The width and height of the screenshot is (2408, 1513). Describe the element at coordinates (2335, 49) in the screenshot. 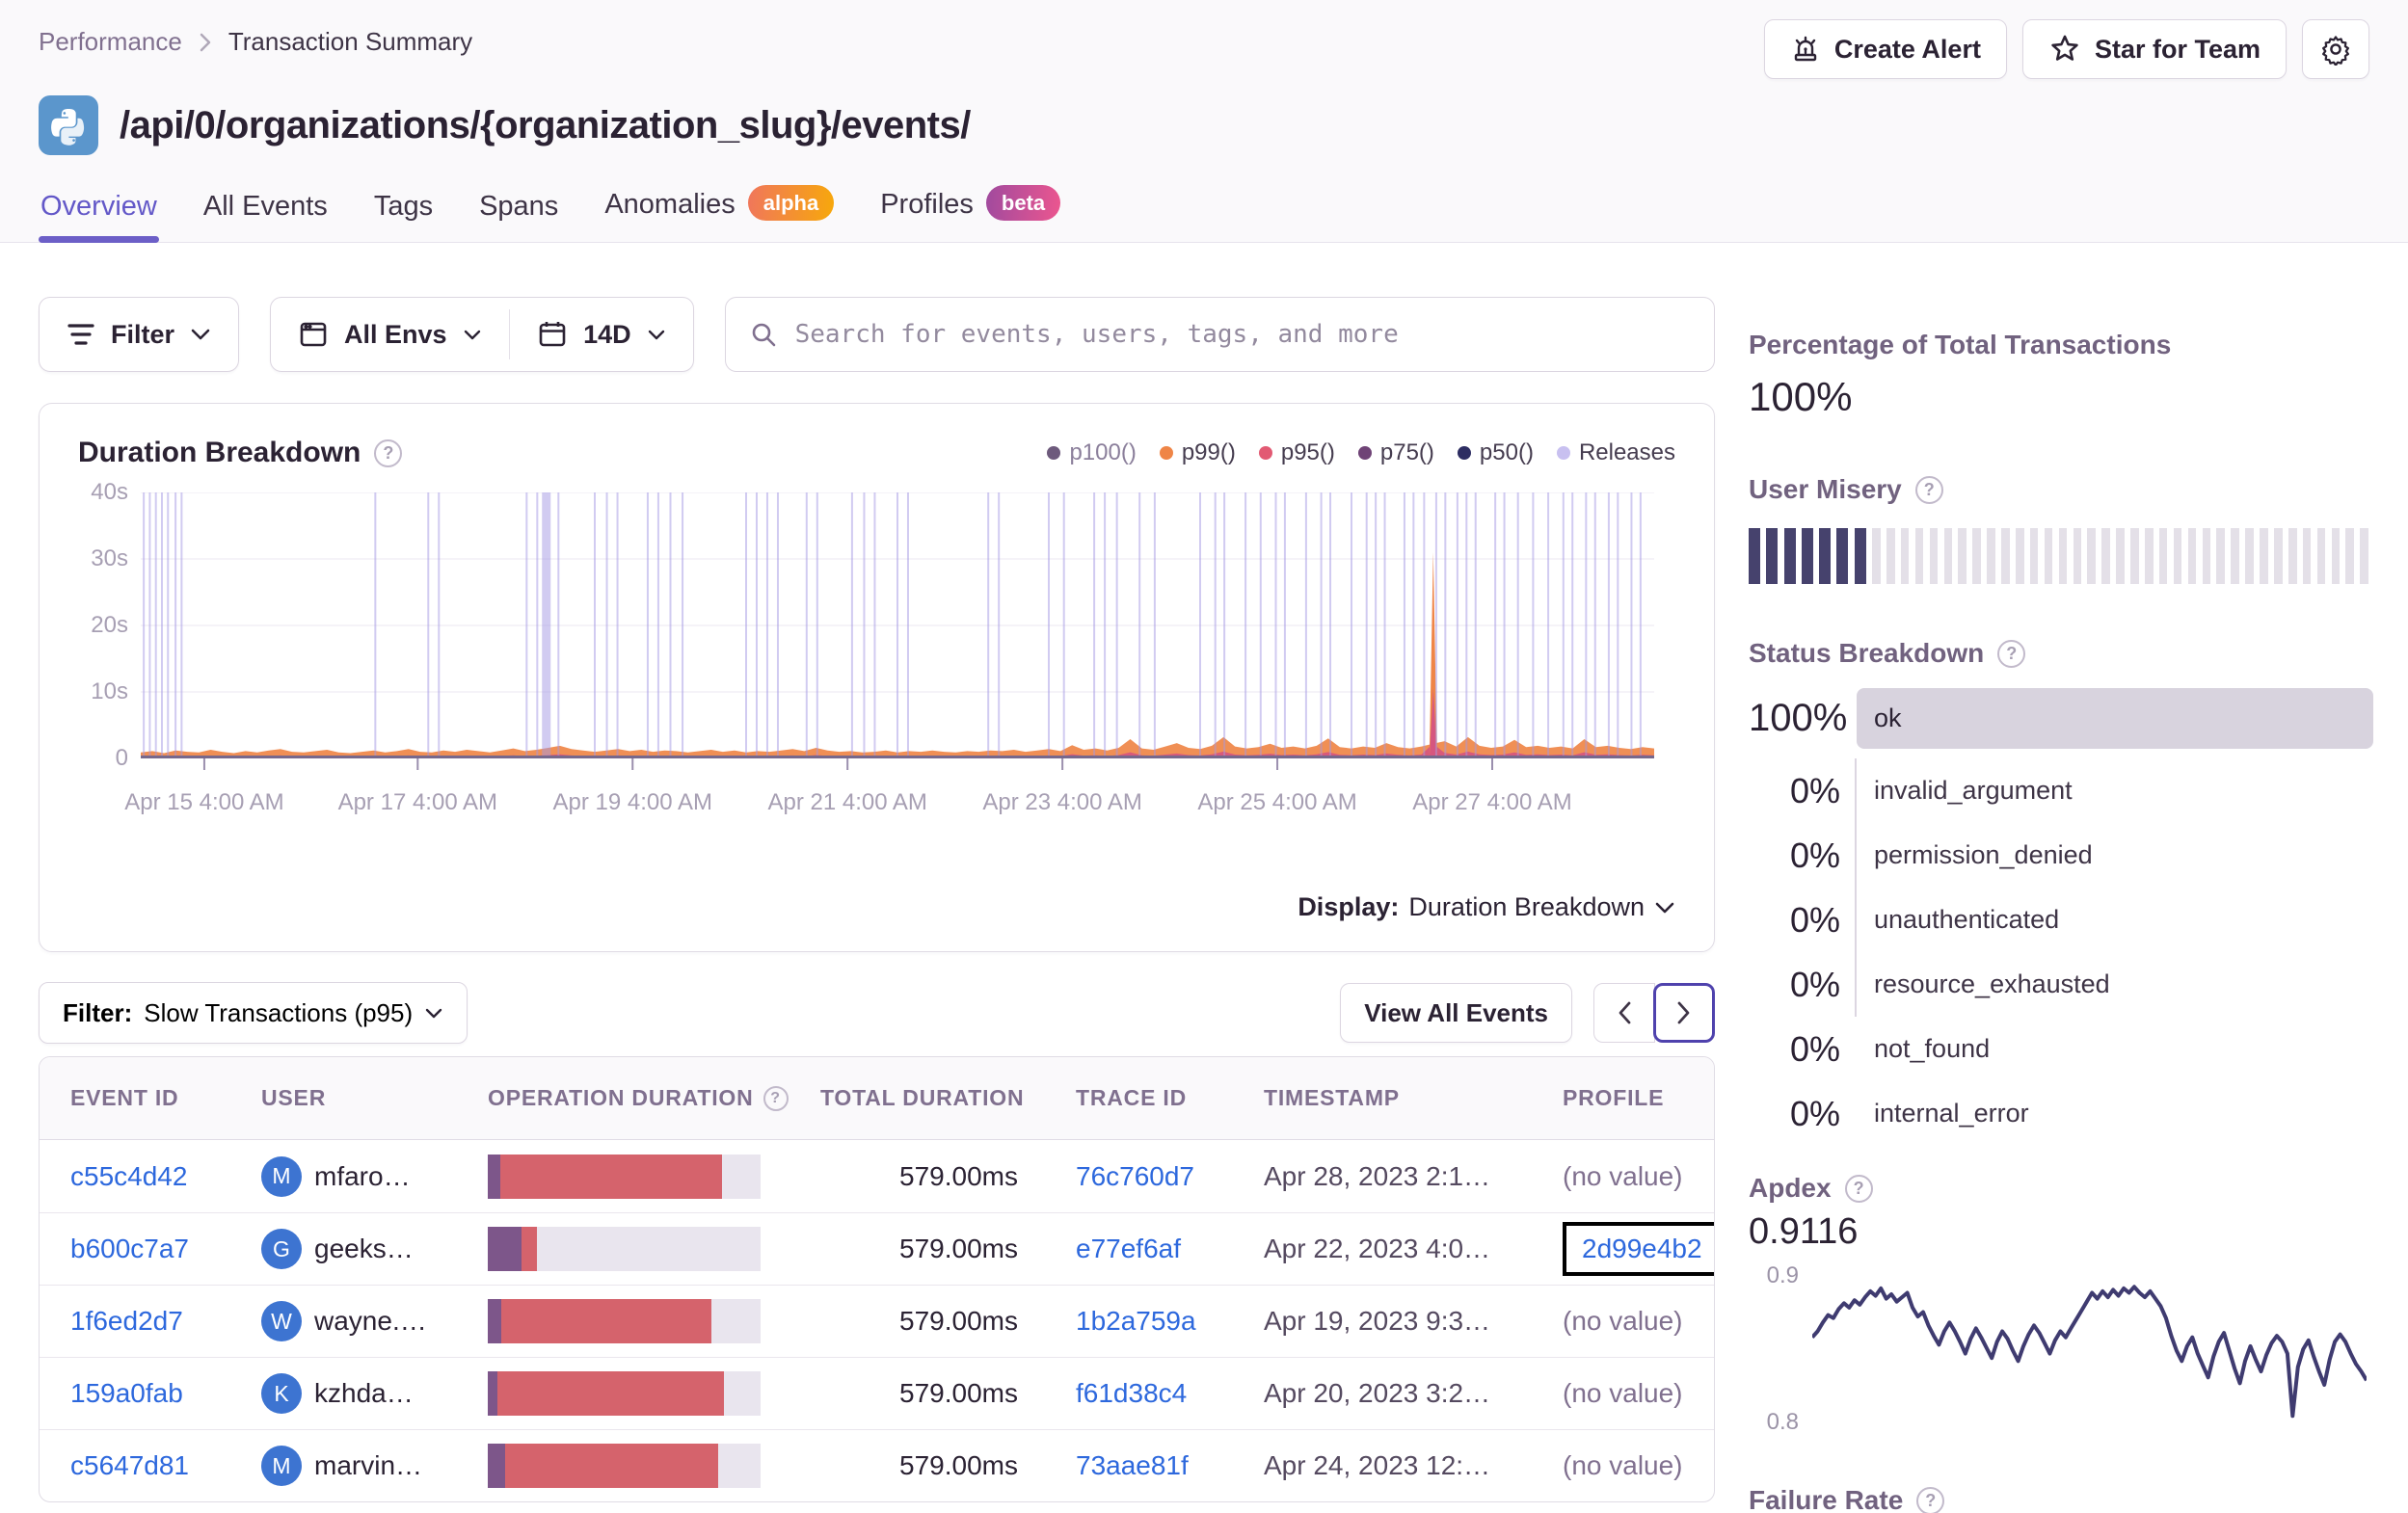

I see `settings-button` at that location.